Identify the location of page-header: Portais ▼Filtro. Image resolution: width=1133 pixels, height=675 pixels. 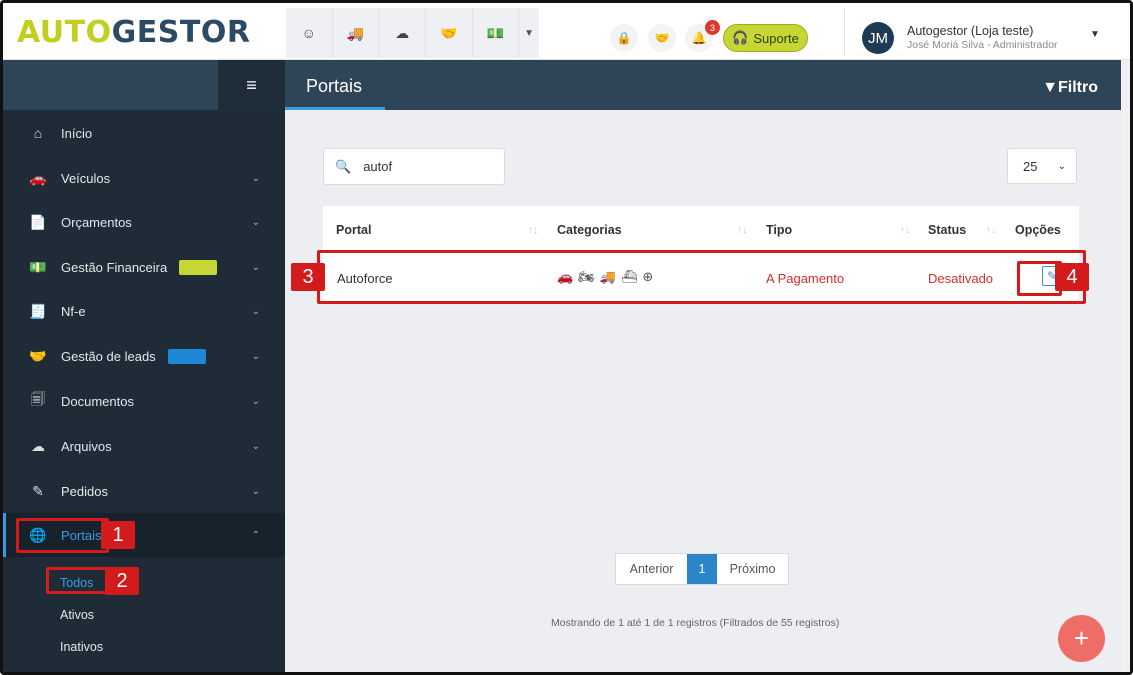
(707, 85).